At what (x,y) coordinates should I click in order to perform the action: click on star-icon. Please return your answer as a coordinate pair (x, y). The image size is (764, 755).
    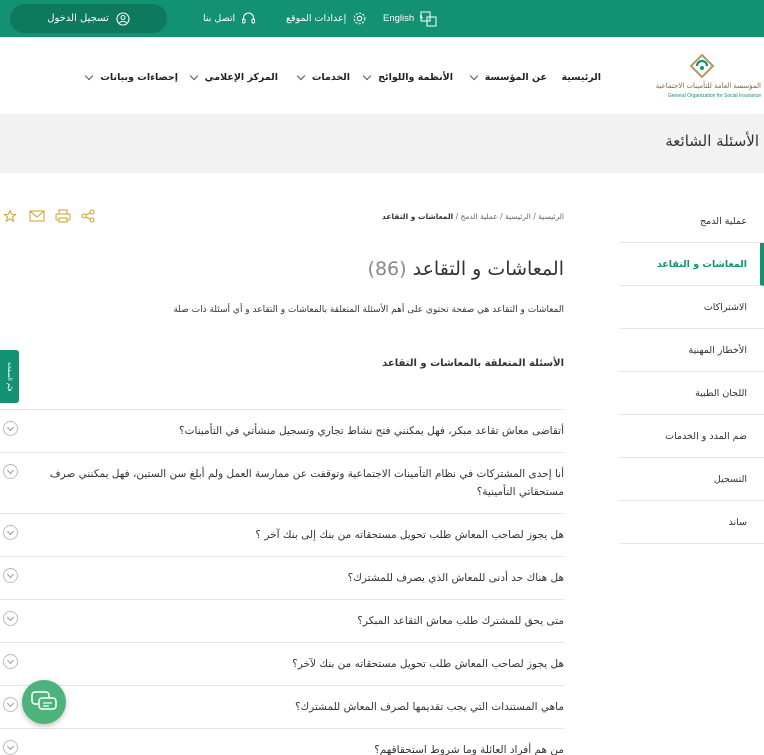
    Looking at the image, I should click on (11, 215).